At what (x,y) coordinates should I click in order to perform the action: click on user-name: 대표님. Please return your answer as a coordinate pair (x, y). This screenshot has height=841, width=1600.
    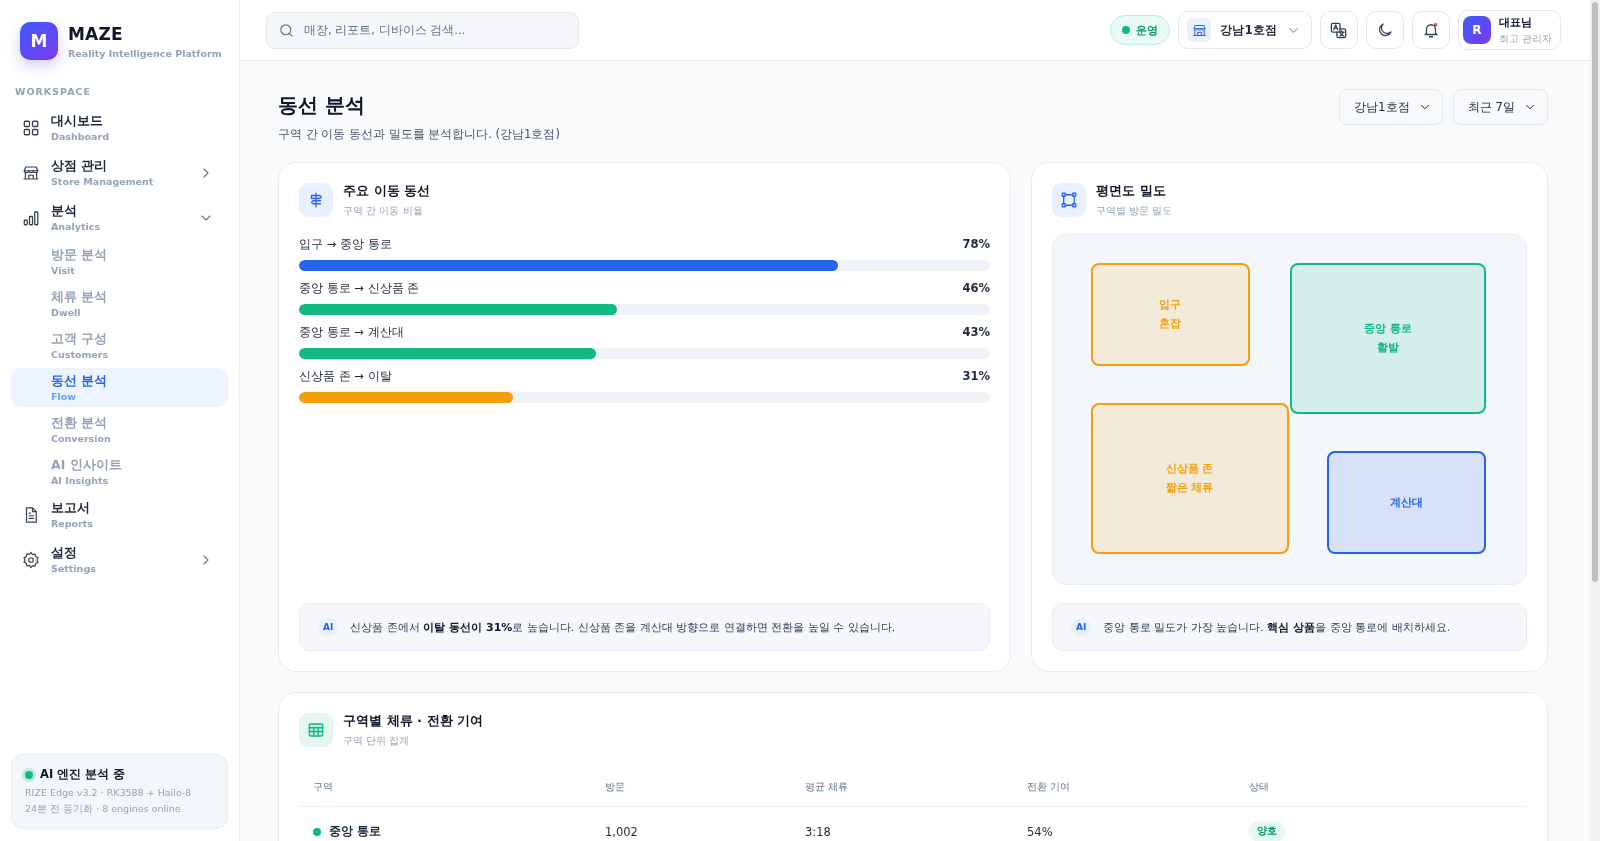
    Looking at the image, I should click on (1515, 22).